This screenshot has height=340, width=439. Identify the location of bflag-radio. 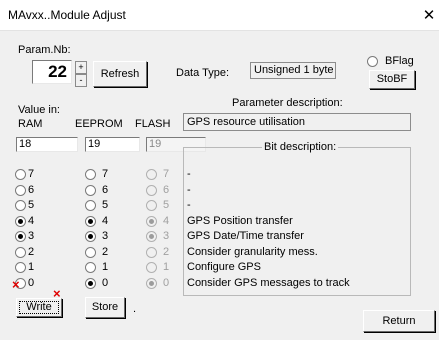
(372, 61).